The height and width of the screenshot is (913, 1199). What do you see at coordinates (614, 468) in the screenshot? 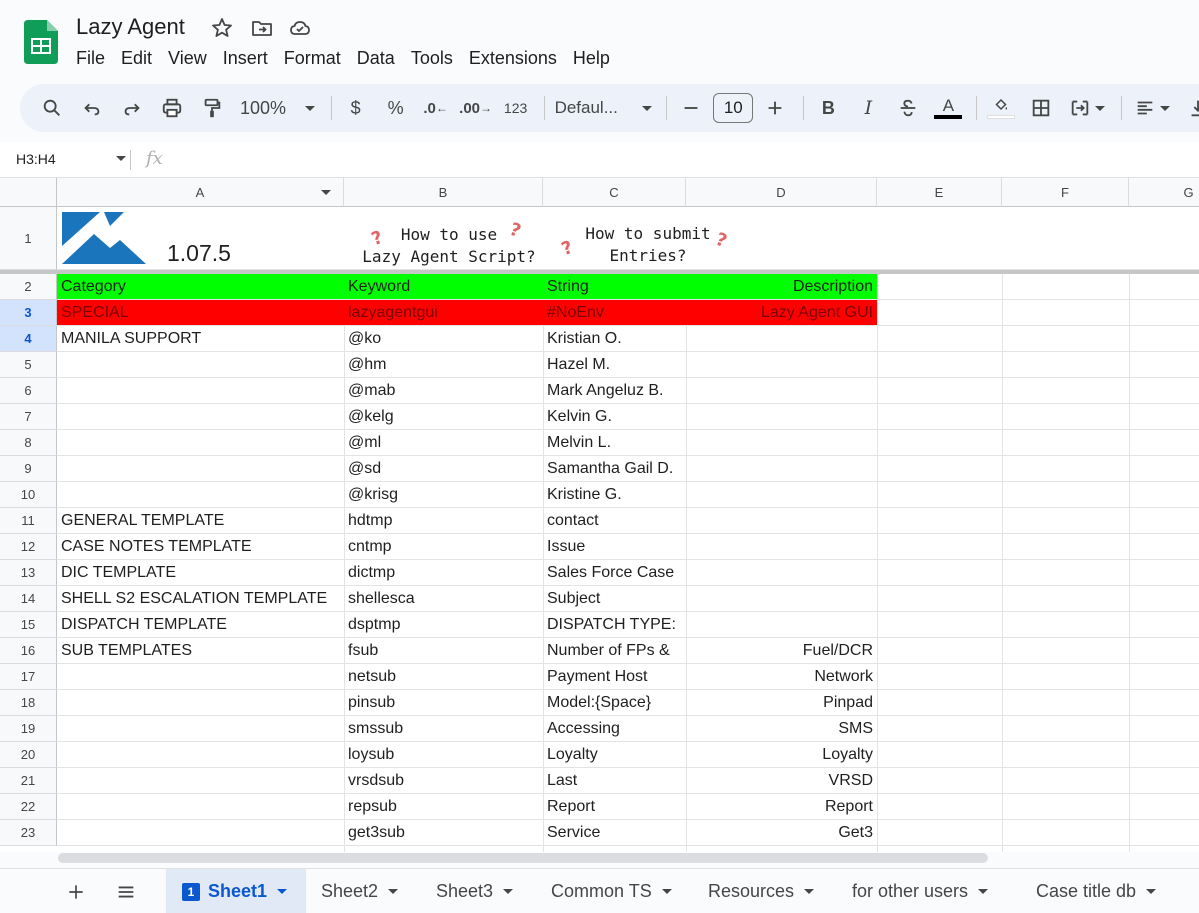
I see `cell-c: Samantha Gail D.` at bounding box center [614, 468].